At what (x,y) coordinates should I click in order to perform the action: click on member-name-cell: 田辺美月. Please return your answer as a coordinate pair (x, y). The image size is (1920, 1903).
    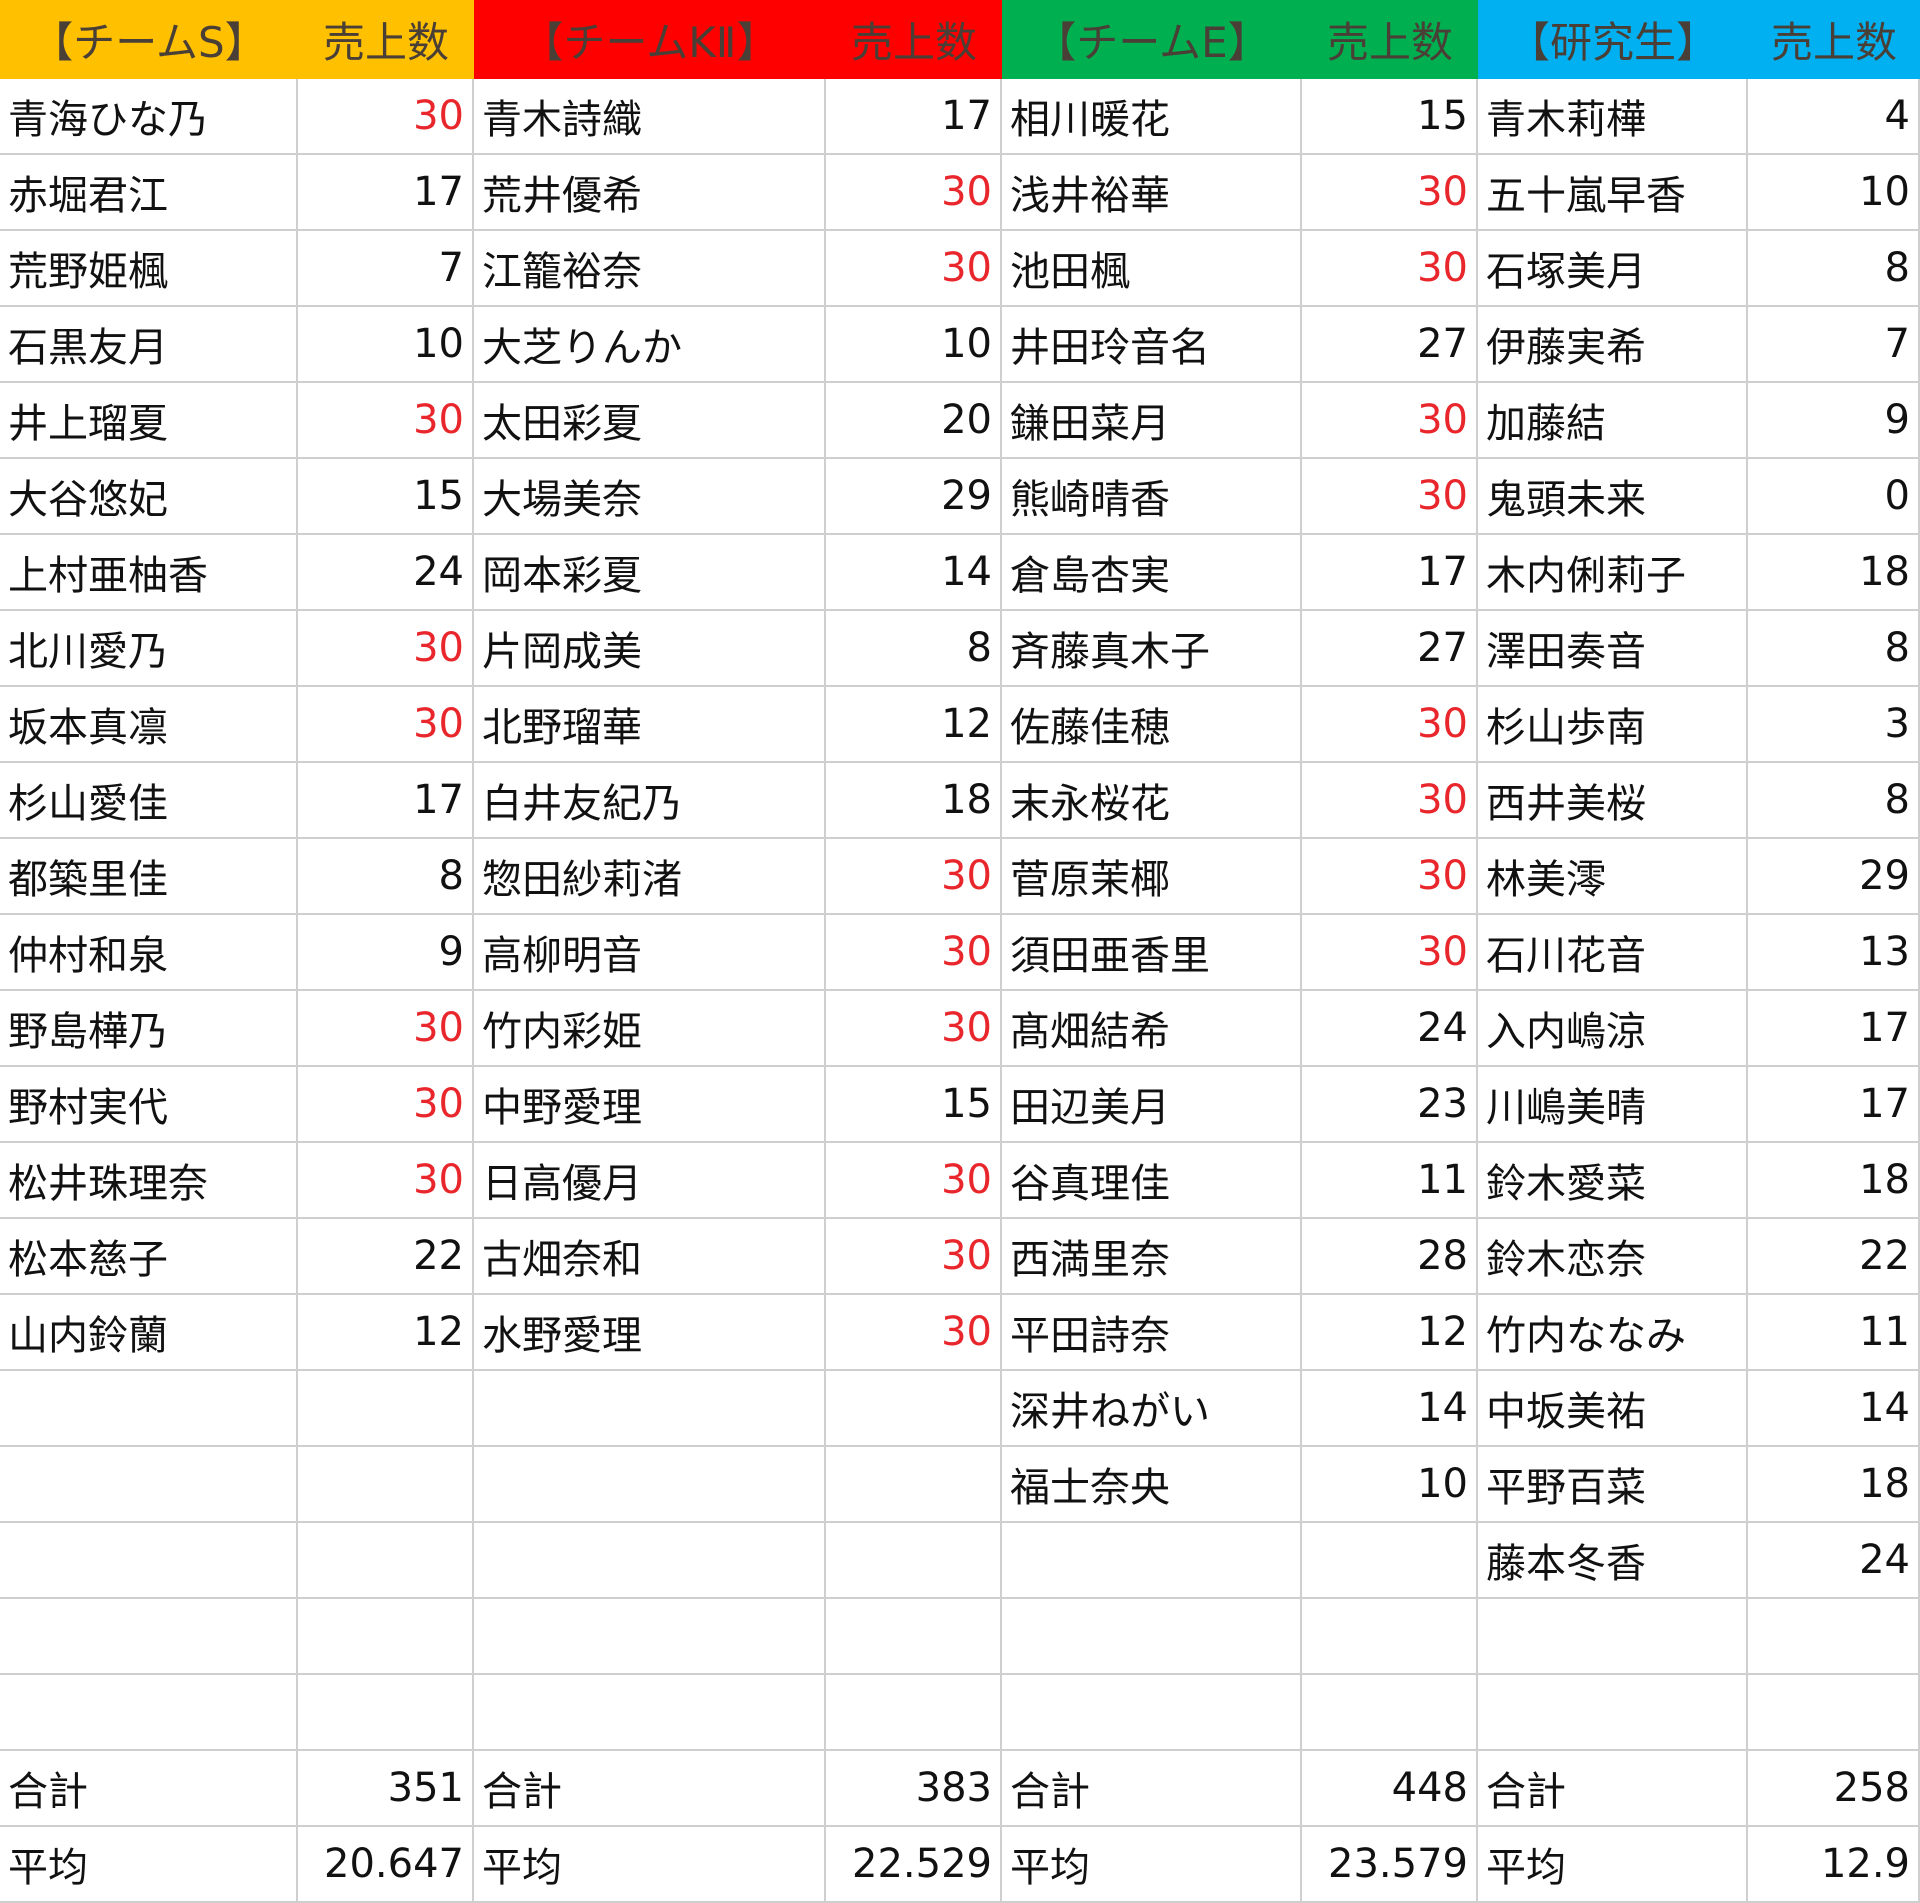
    Looking at the image, I should click on (1152, 1105).